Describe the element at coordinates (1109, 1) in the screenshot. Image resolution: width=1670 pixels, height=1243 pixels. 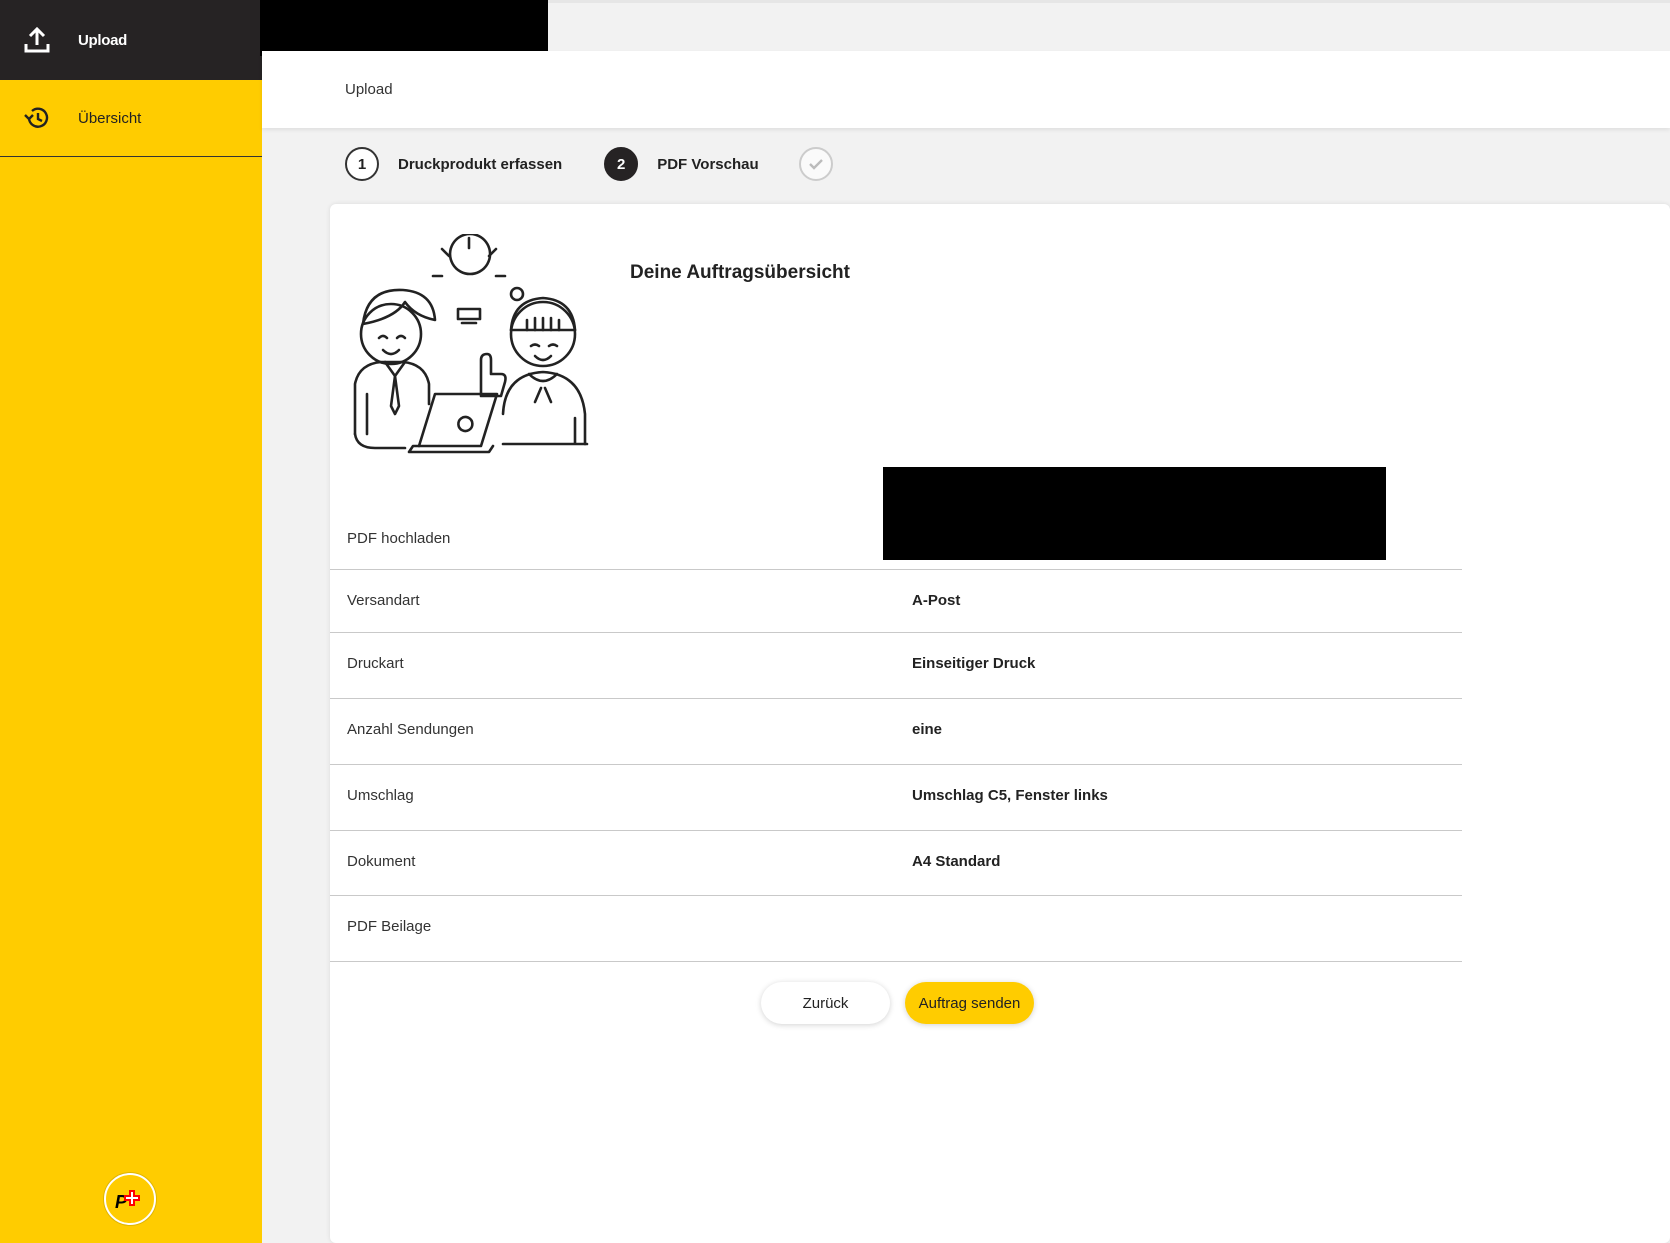
I see `top-divider` at that location.